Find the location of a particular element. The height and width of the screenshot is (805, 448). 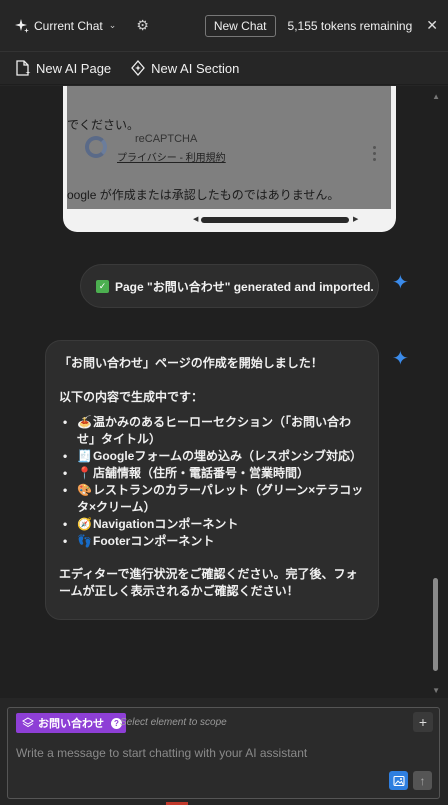

chevron-down-icon: ⌄ is located at coordinates (112, 25).